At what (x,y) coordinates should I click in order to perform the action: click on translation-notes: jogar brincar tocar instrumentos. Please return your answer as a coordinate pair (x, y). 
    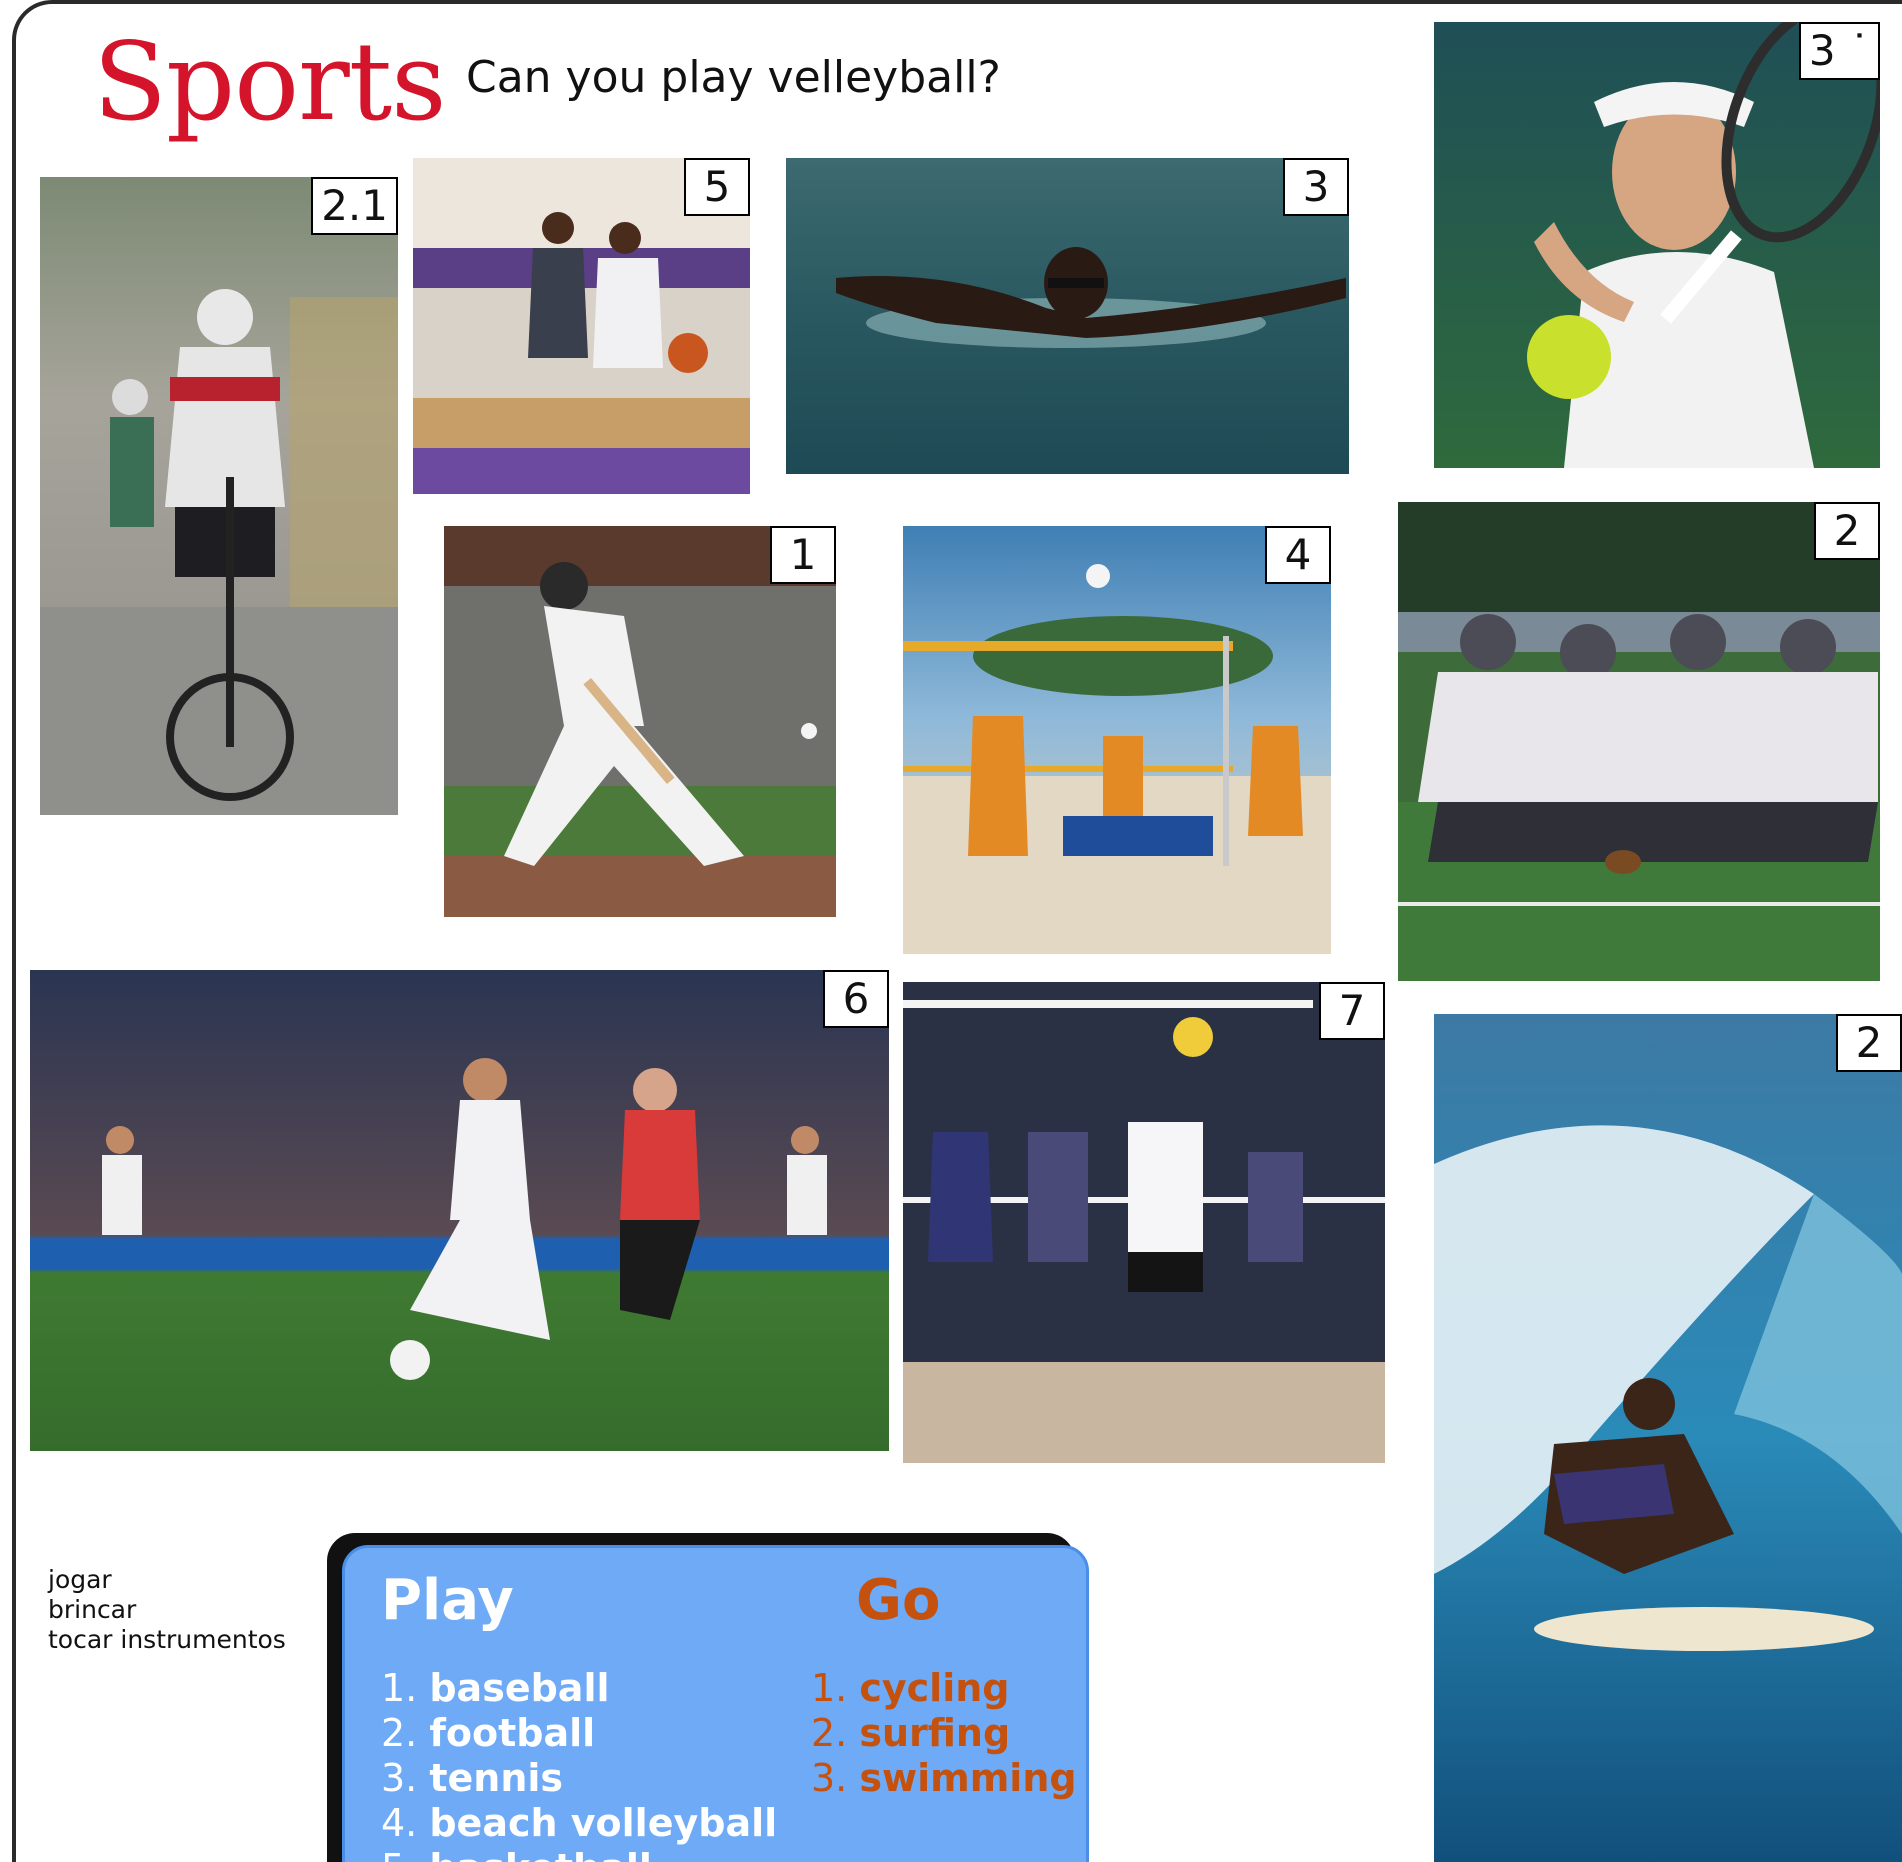
    Looking at the image, I should click on (167, 1610).